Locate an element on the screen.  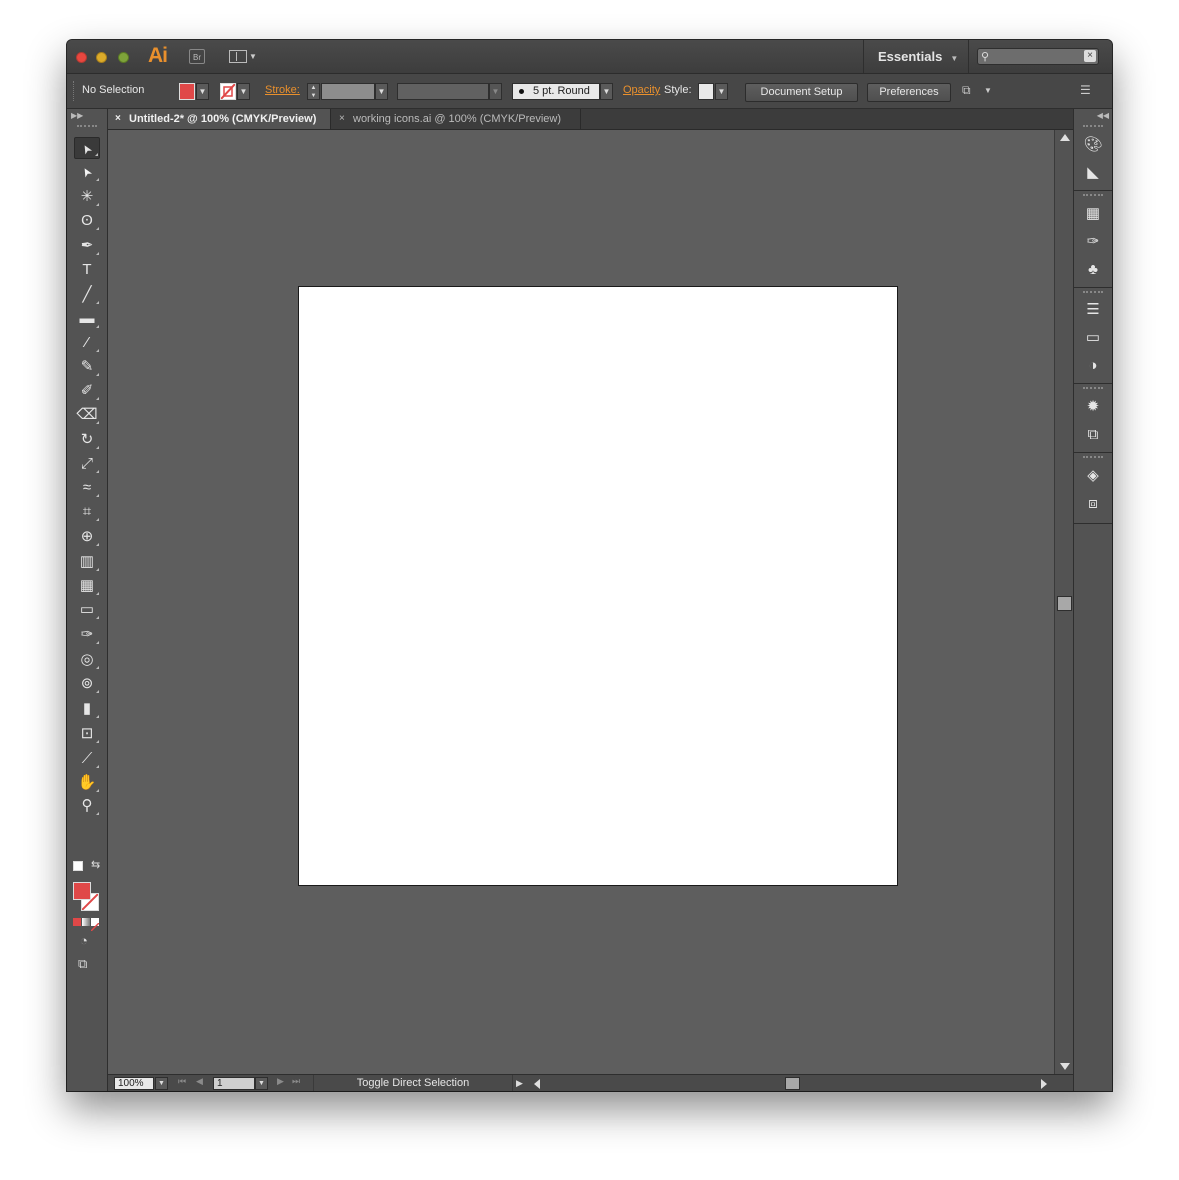
zoom-window-button is located at coordinates (123, 57).